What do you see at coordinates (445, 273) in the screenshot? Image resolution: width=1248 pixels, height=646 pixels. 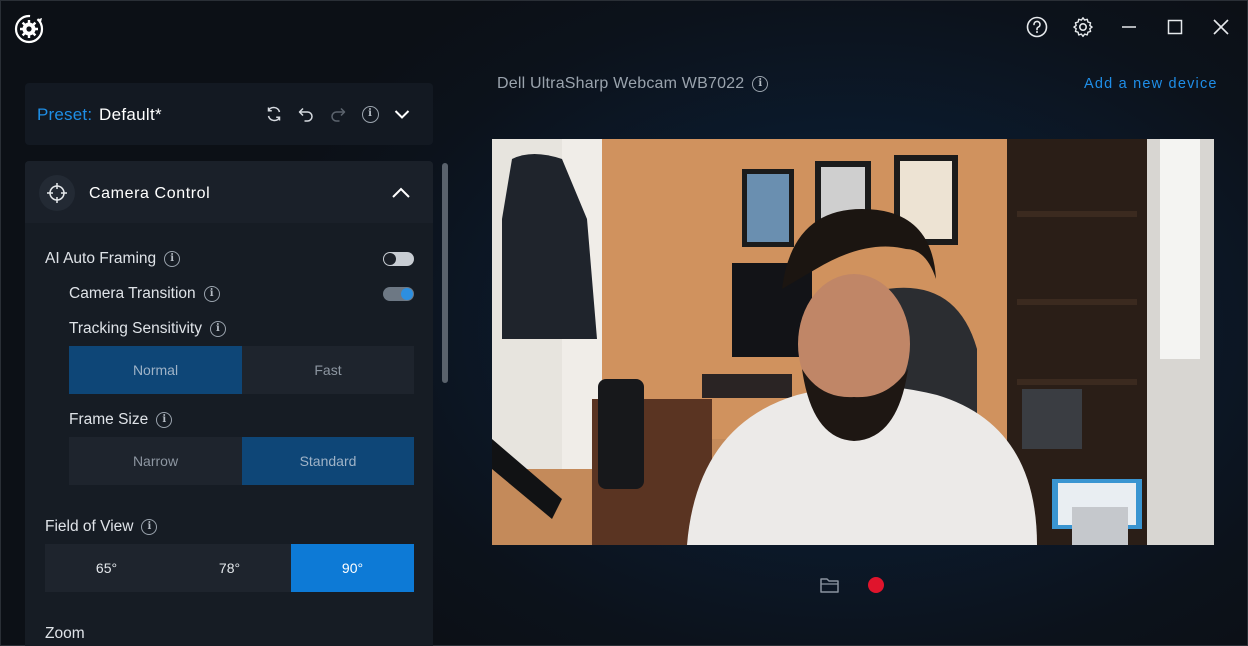 I see `panel-scrollbar` at bounding box center [445, 273].